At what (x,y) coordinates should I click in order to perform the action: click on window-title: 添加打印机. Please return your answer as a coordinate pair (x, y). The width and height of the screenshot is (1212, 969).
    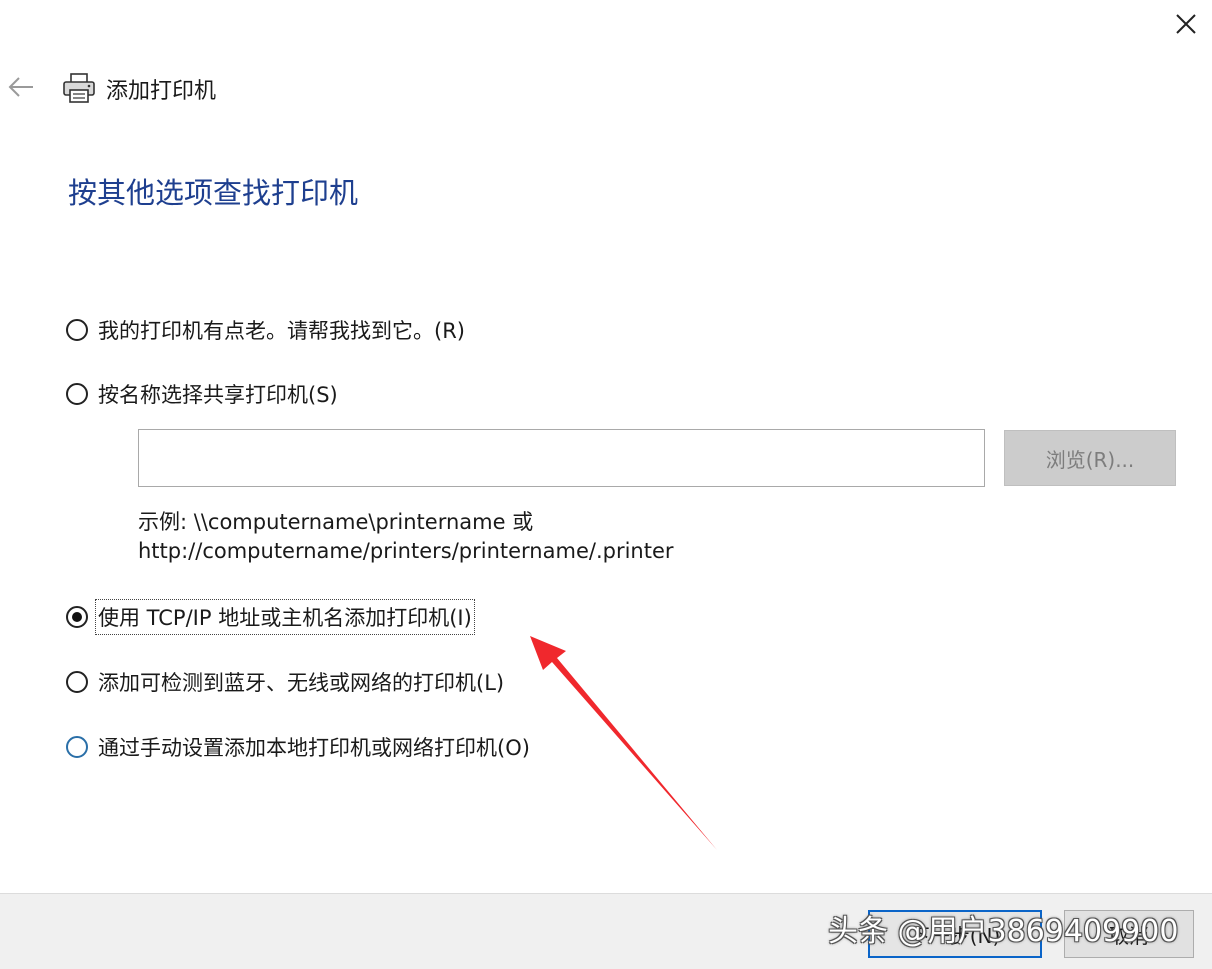
    Looking at the image, I should click on (161, 91).